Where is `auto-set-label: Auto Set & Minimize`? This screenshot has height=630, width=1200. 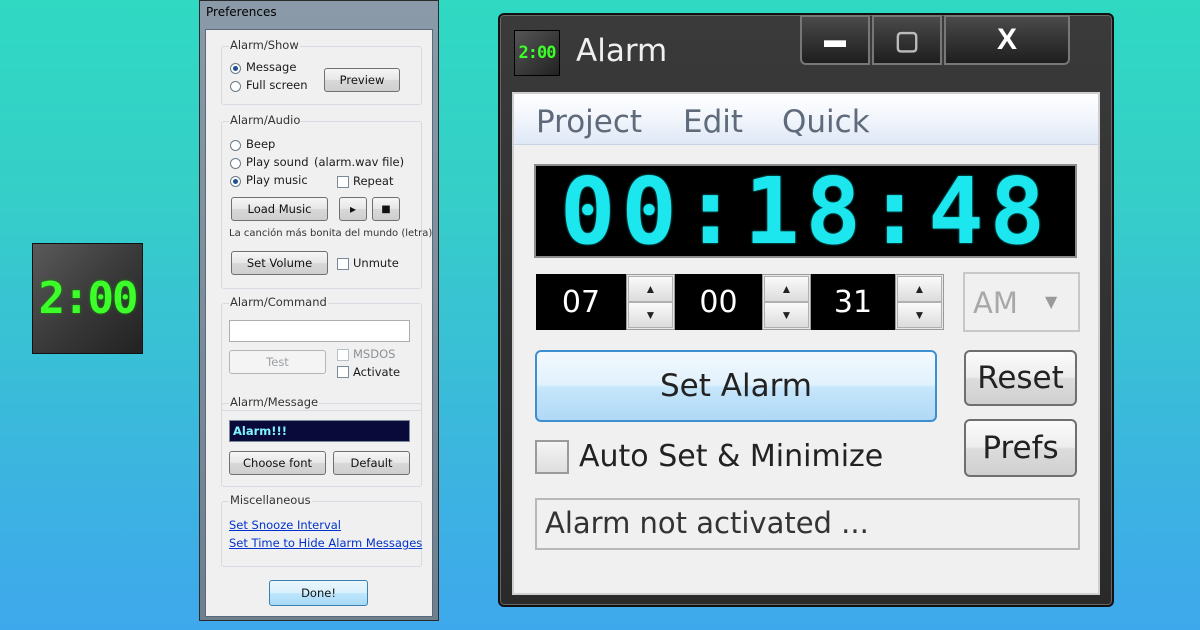
auto-set-label: Auto Set & Minimize is located at coordinates (731, 456).